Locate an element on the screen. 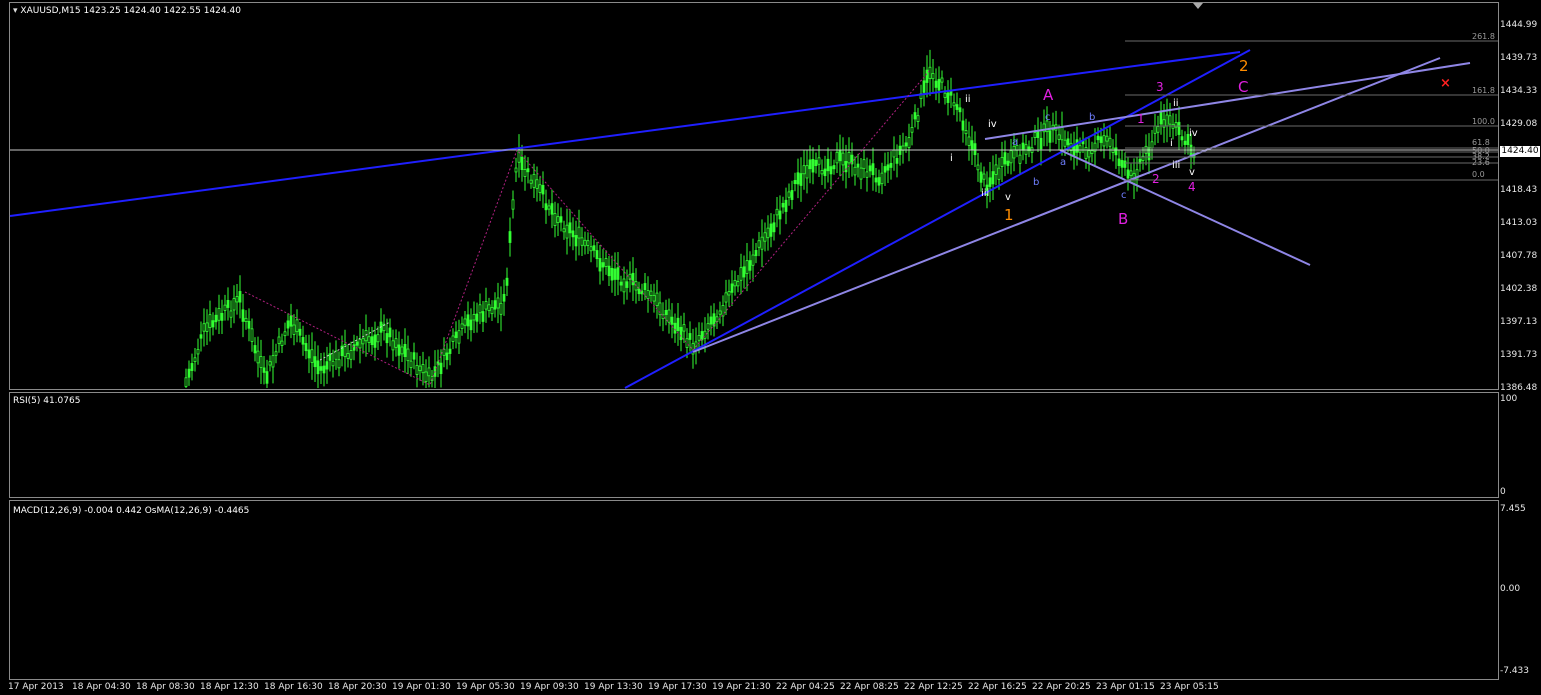 This screenshot has width=1541, height=695. time-tick: 18 Apr 12:30 is located at coordinates (229, 687).